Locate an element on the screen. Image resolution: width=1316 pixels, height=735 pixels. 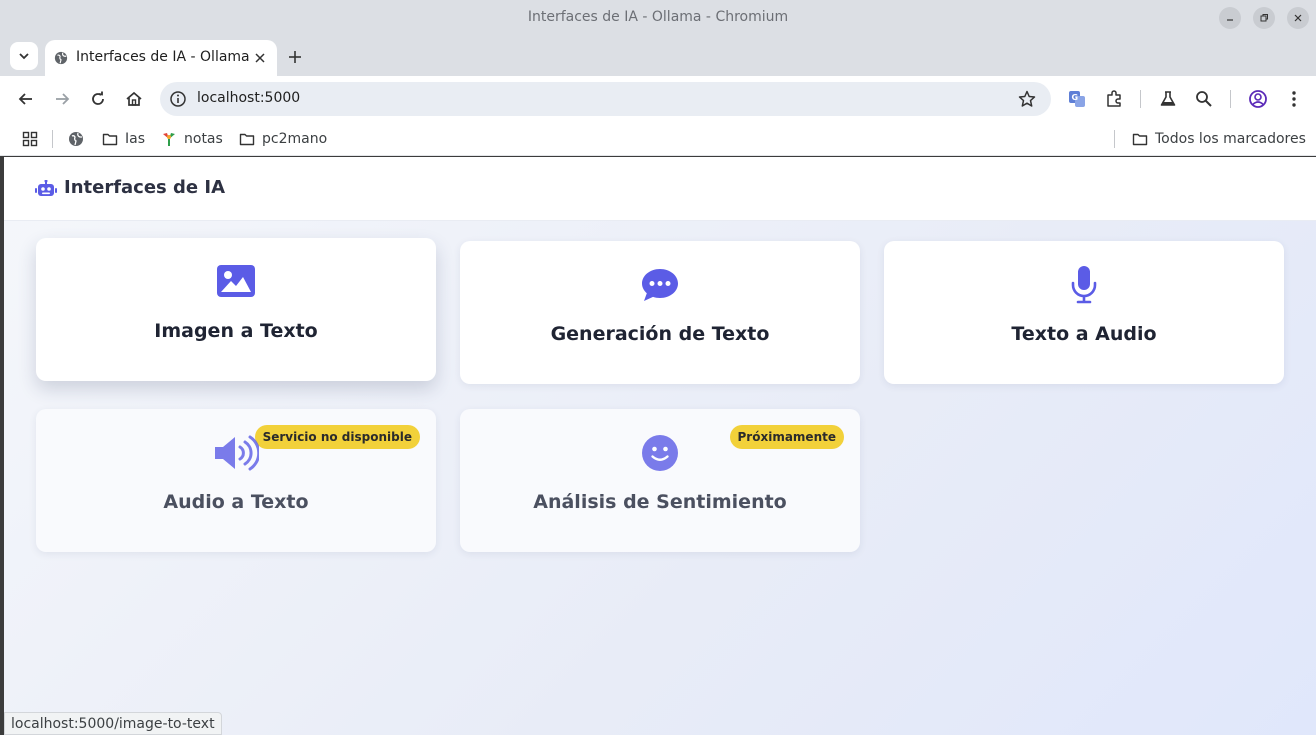
site-info-icon is located at coordinates (178, 99).